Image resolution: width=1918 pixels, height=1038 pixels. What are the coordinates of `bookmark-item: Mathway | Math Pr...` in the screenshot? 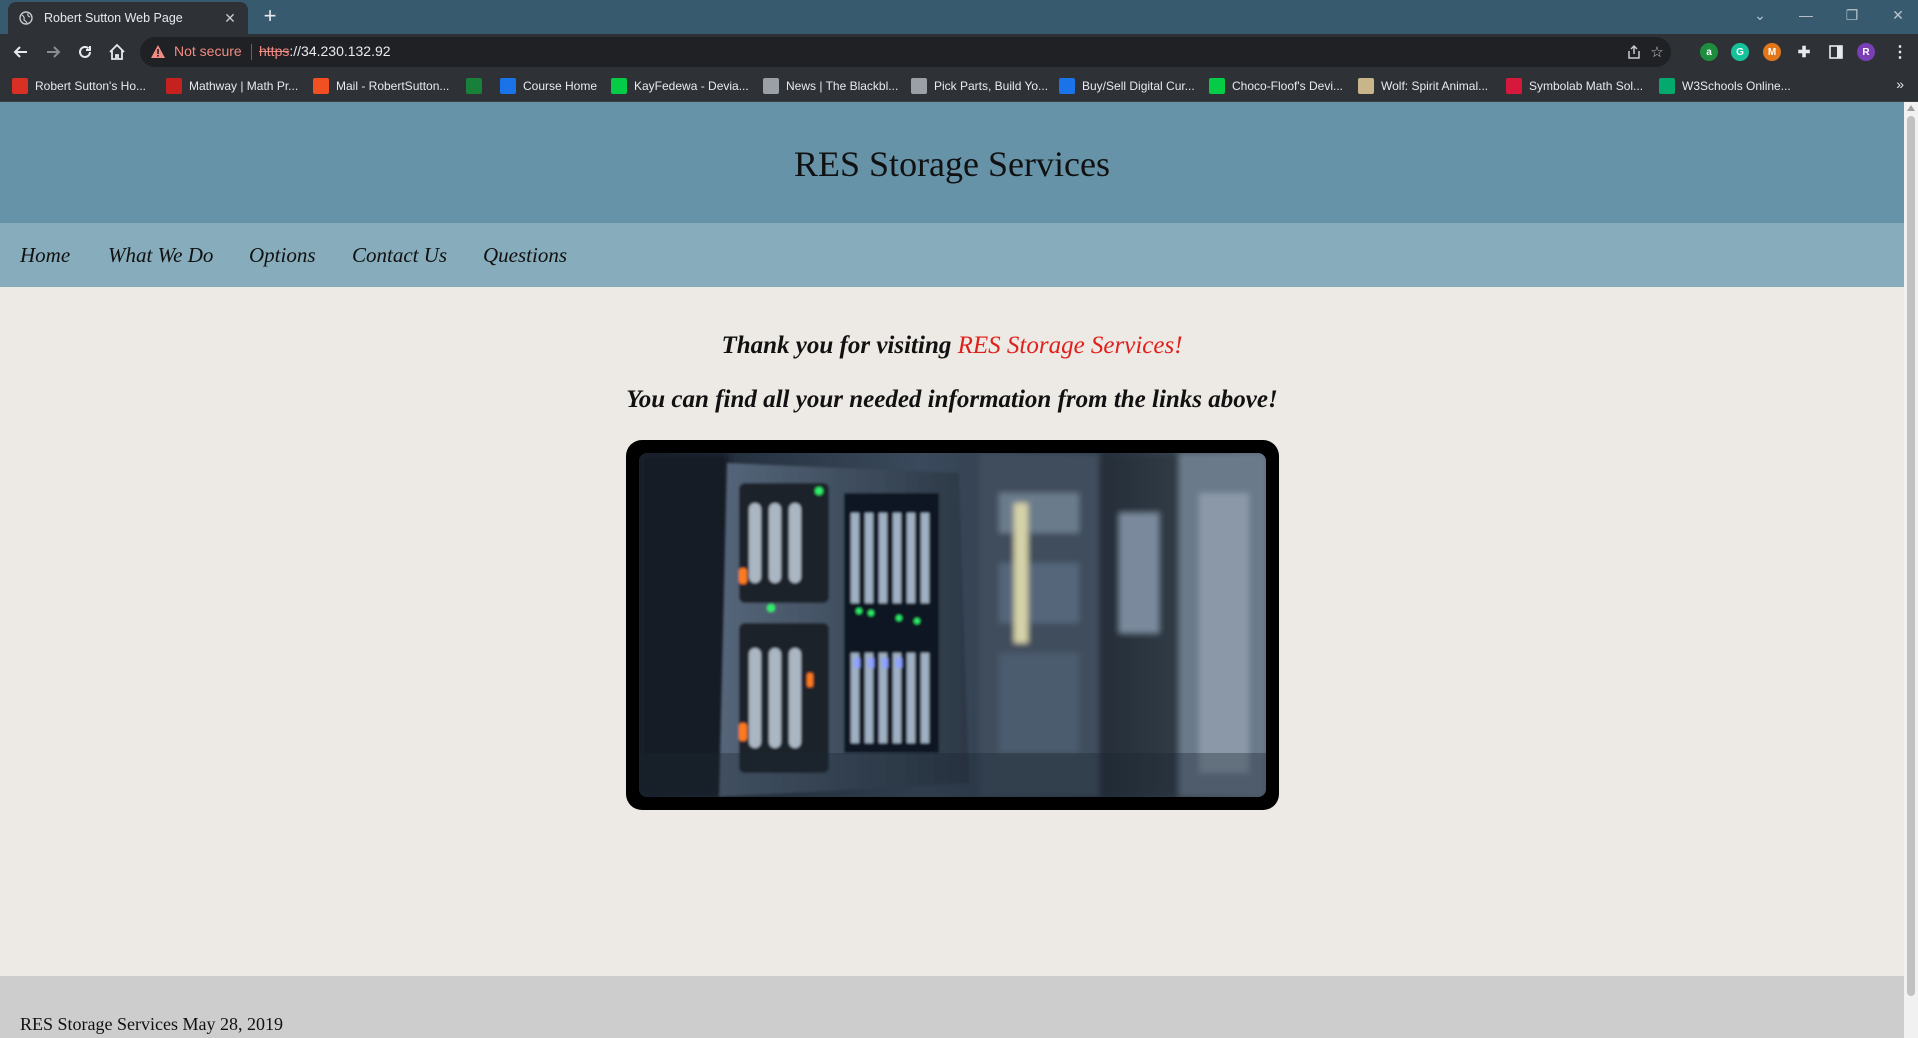 It's located at (232, 86).